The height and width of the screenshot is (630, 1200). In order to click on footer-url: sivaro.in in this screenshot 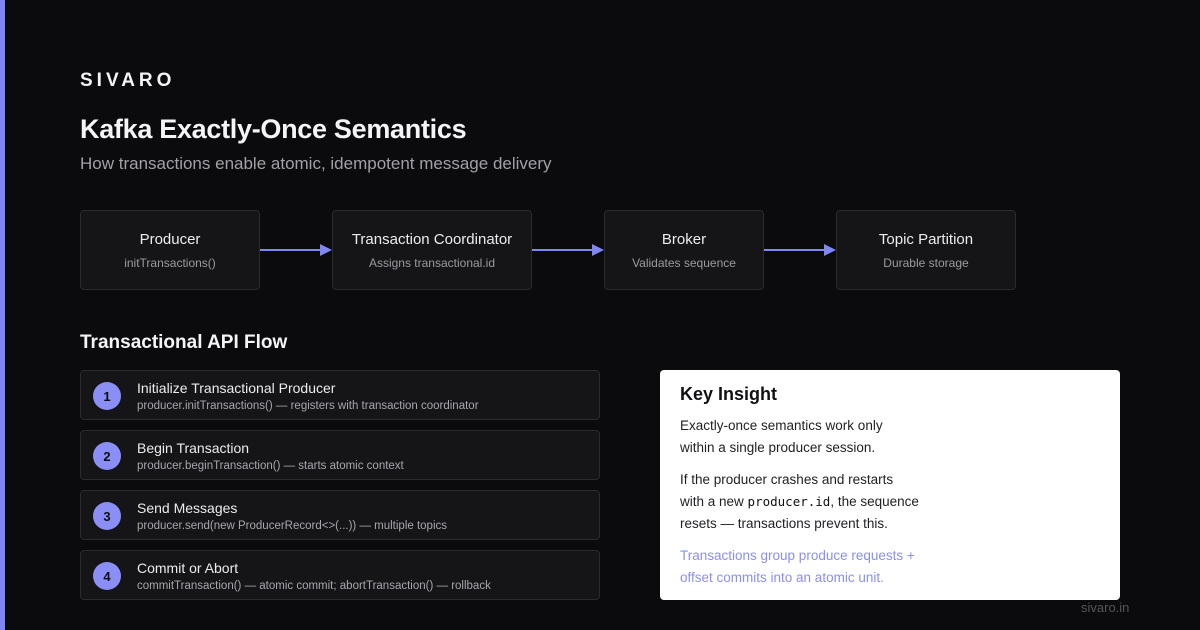, I will do `click(1105, 607)`.